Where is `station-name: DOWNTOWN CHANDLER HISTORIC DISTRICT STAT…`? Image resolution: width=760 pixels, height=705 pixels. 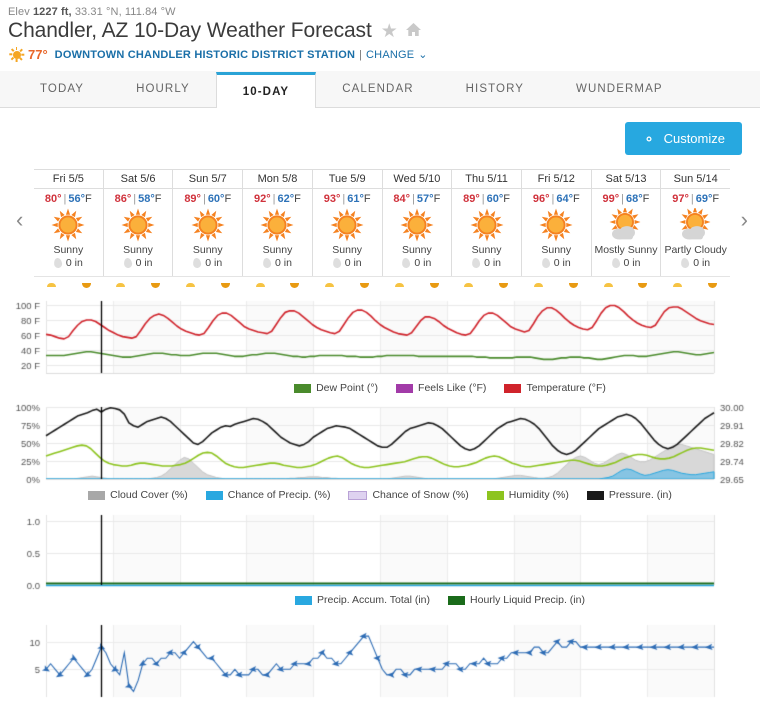
station-name: DOWNTOWN CHANDLER HISTORIC DISTRICT STAT… is located at coordinates (205, 55).